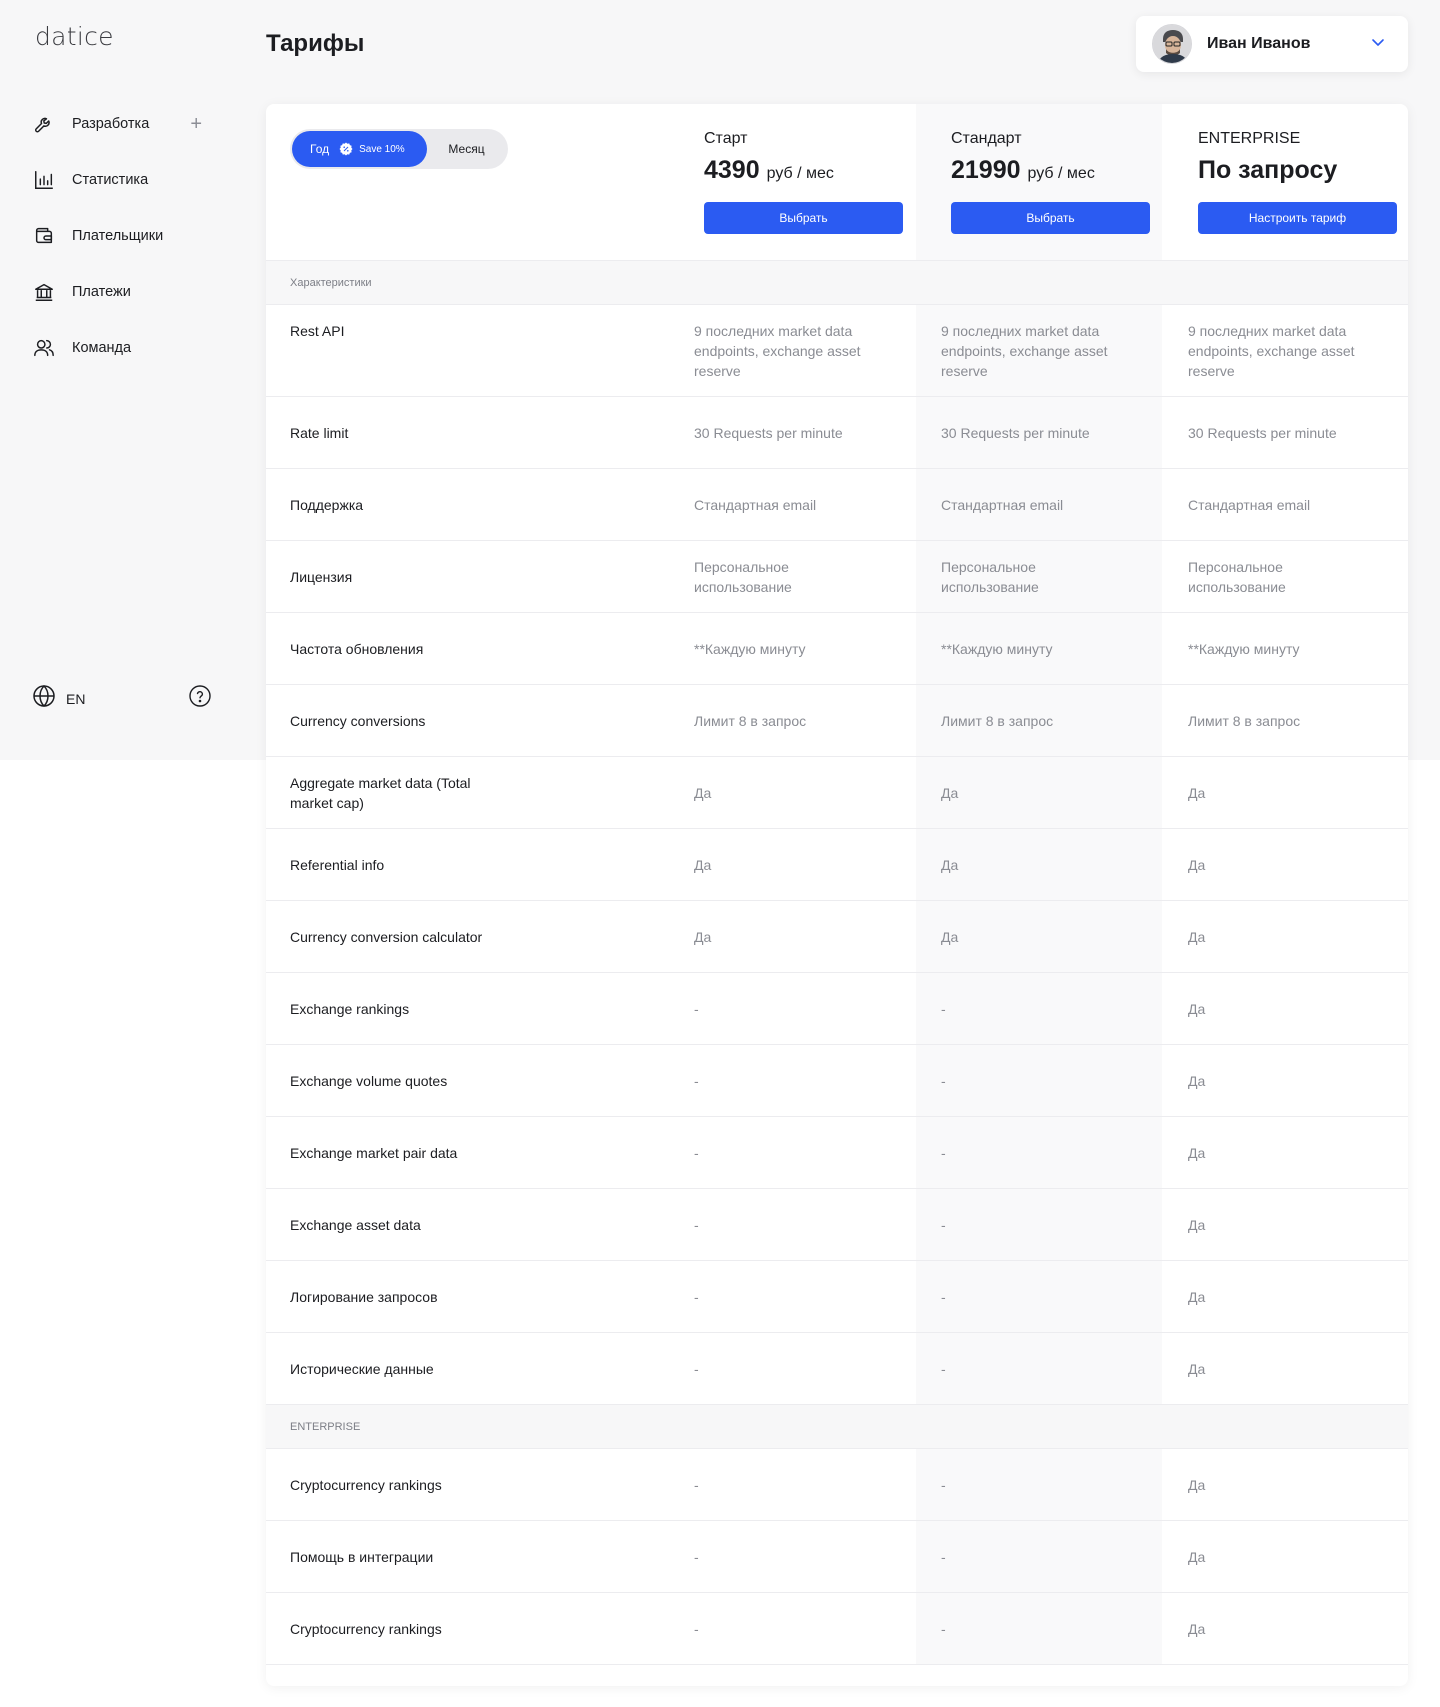 This screenshot has width=1440, height=1707. What do you see at coordinates (369, 1080) in the screenshot?
I see `feature-name: Exchange volume quotes` at bounding box center [369, 1080].